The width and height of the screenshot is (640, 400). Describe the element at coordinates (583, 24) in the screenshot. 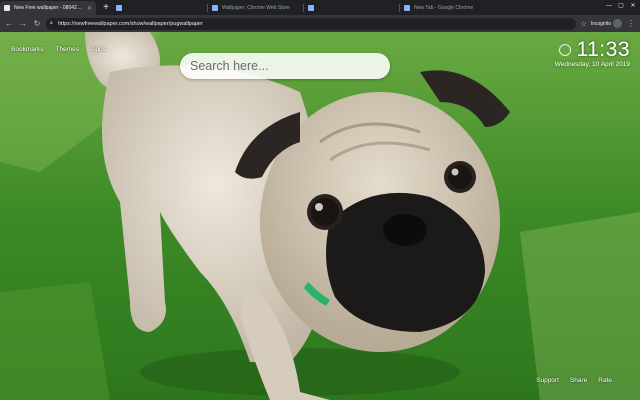

I see `star-icon: ☆` at that location.